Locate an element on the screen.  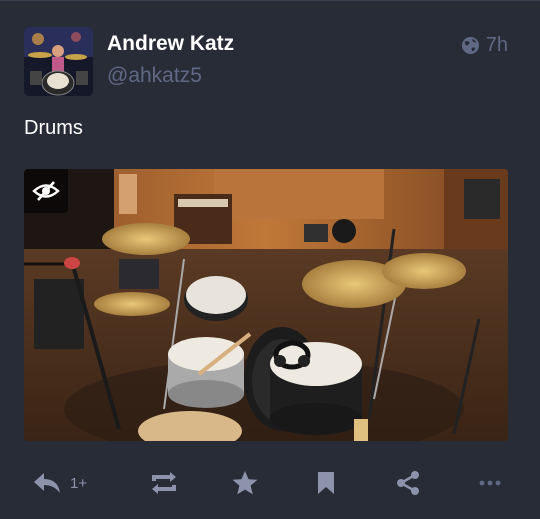
avatar is located at coordinates (58, 61).